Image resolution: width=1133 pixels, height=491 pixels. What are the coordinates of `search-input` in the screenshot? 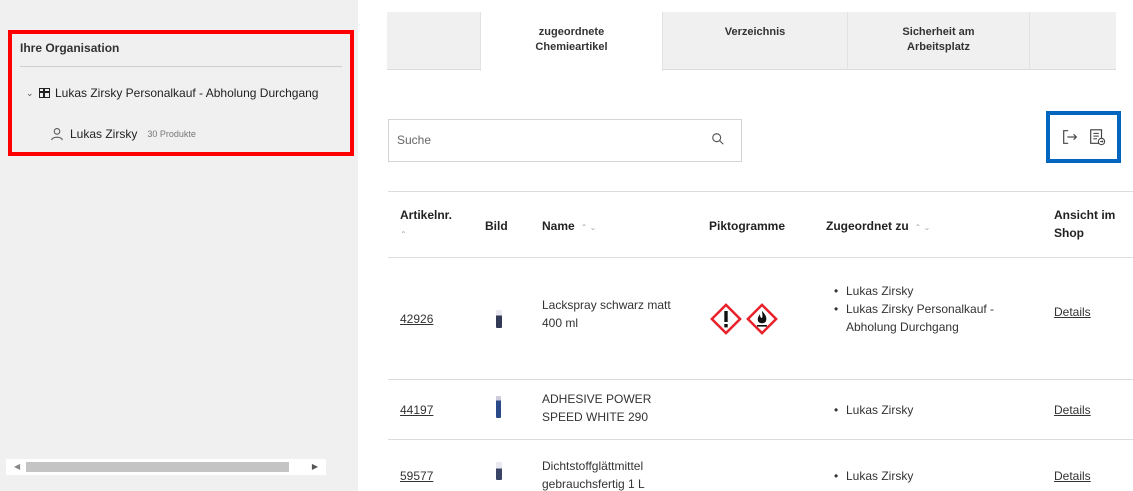 It's located at (547, 140).